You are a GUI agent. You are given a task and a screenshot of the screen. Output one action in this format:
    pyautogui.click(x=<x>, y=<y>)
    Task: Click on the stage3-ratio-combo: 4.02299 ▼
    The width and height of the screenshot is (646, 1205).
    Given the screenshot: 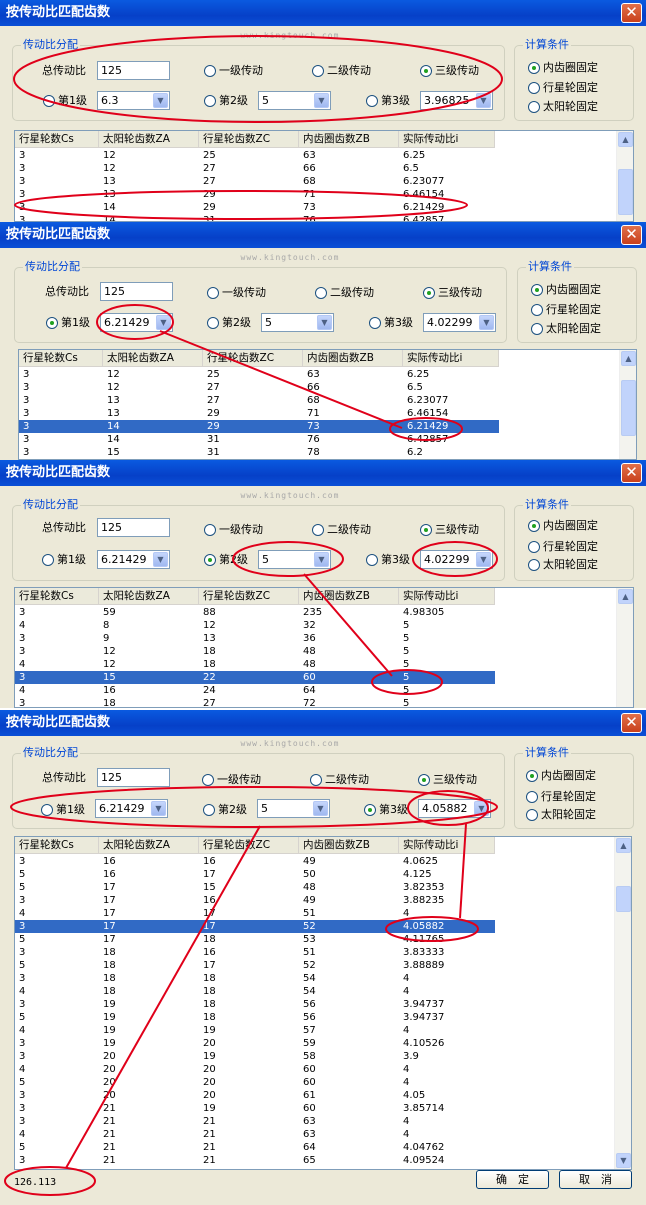 What is the action you would take?
    pyautogui.click(x=456, y=559)
    